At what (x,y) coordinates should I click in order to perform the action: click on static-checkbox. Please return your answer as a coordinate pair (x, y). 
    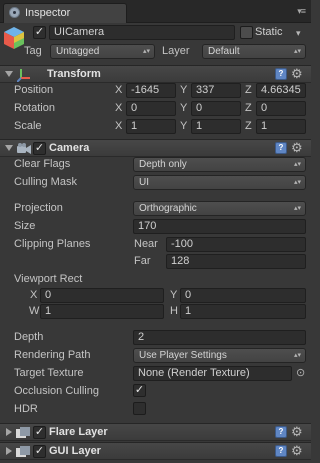
    Looking at the image, I should click on (246, 32).